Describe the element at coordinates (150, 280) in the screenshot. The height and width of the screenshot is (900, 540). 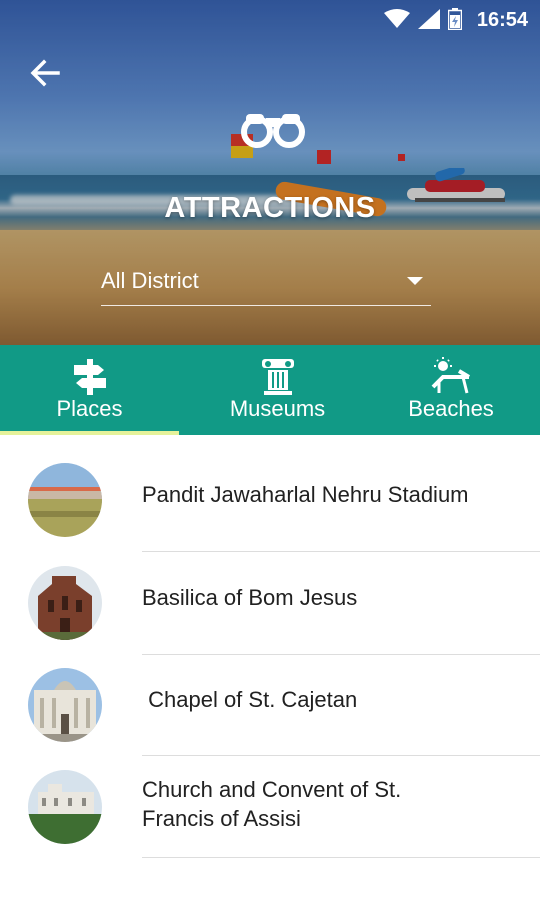
I see `district-selected-value: All District` at that location.